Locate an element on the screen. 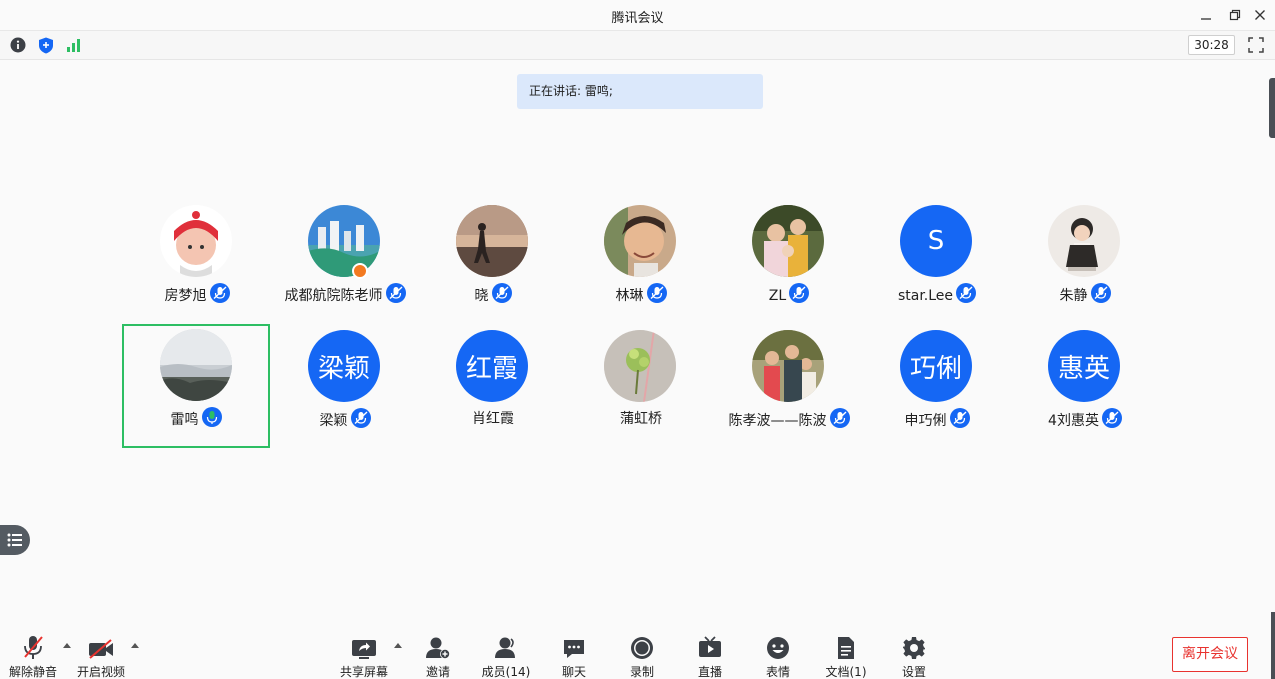 The image size is (1275, 679). participant-name: 陈孝波——陈波 is located at coordinates (777, 421).